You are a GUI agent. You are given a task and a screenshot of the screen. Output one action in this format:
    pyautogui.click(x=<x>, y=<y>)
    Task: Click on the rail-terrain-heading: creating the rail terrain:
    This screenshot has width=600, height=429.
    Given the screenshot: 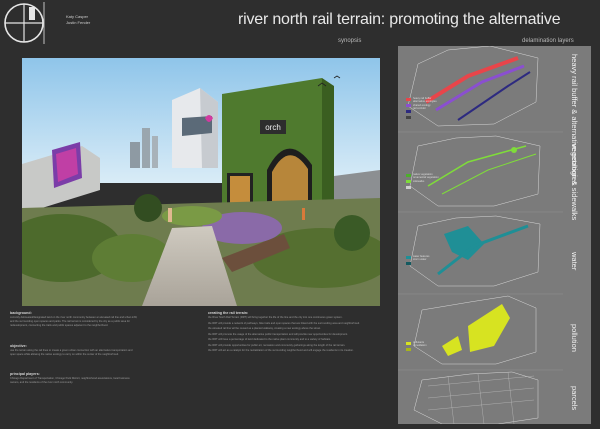 What is the action you would take?
    pyautogui.click(x=228, y=313)
    